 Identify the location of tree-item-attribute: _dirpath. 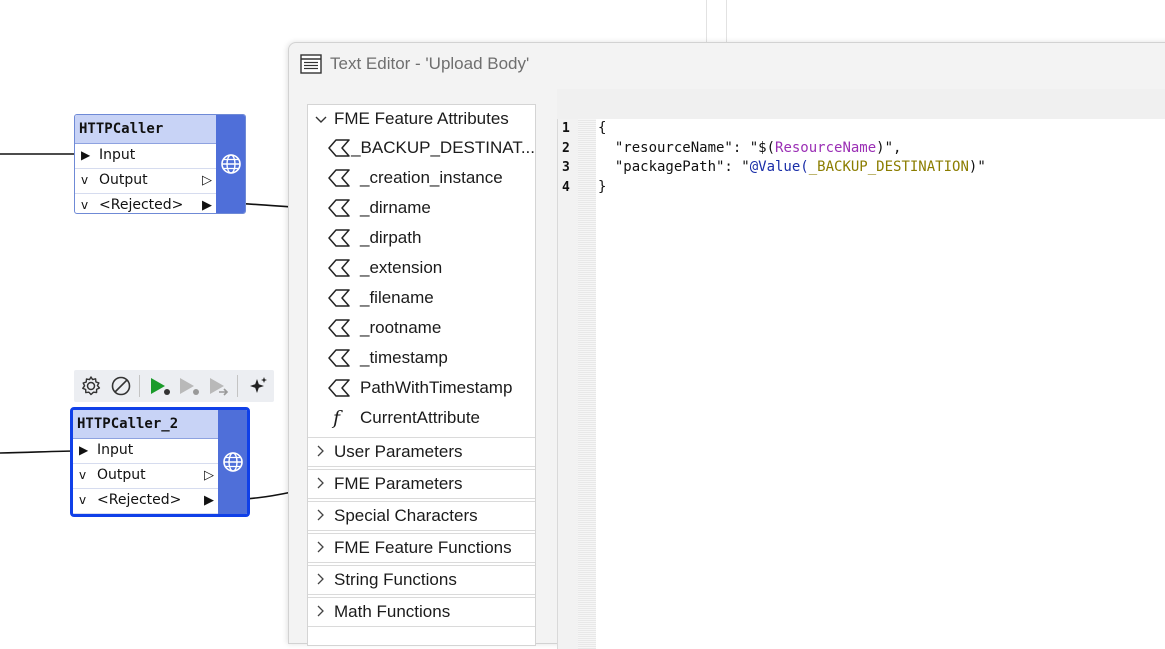
(421, 238).